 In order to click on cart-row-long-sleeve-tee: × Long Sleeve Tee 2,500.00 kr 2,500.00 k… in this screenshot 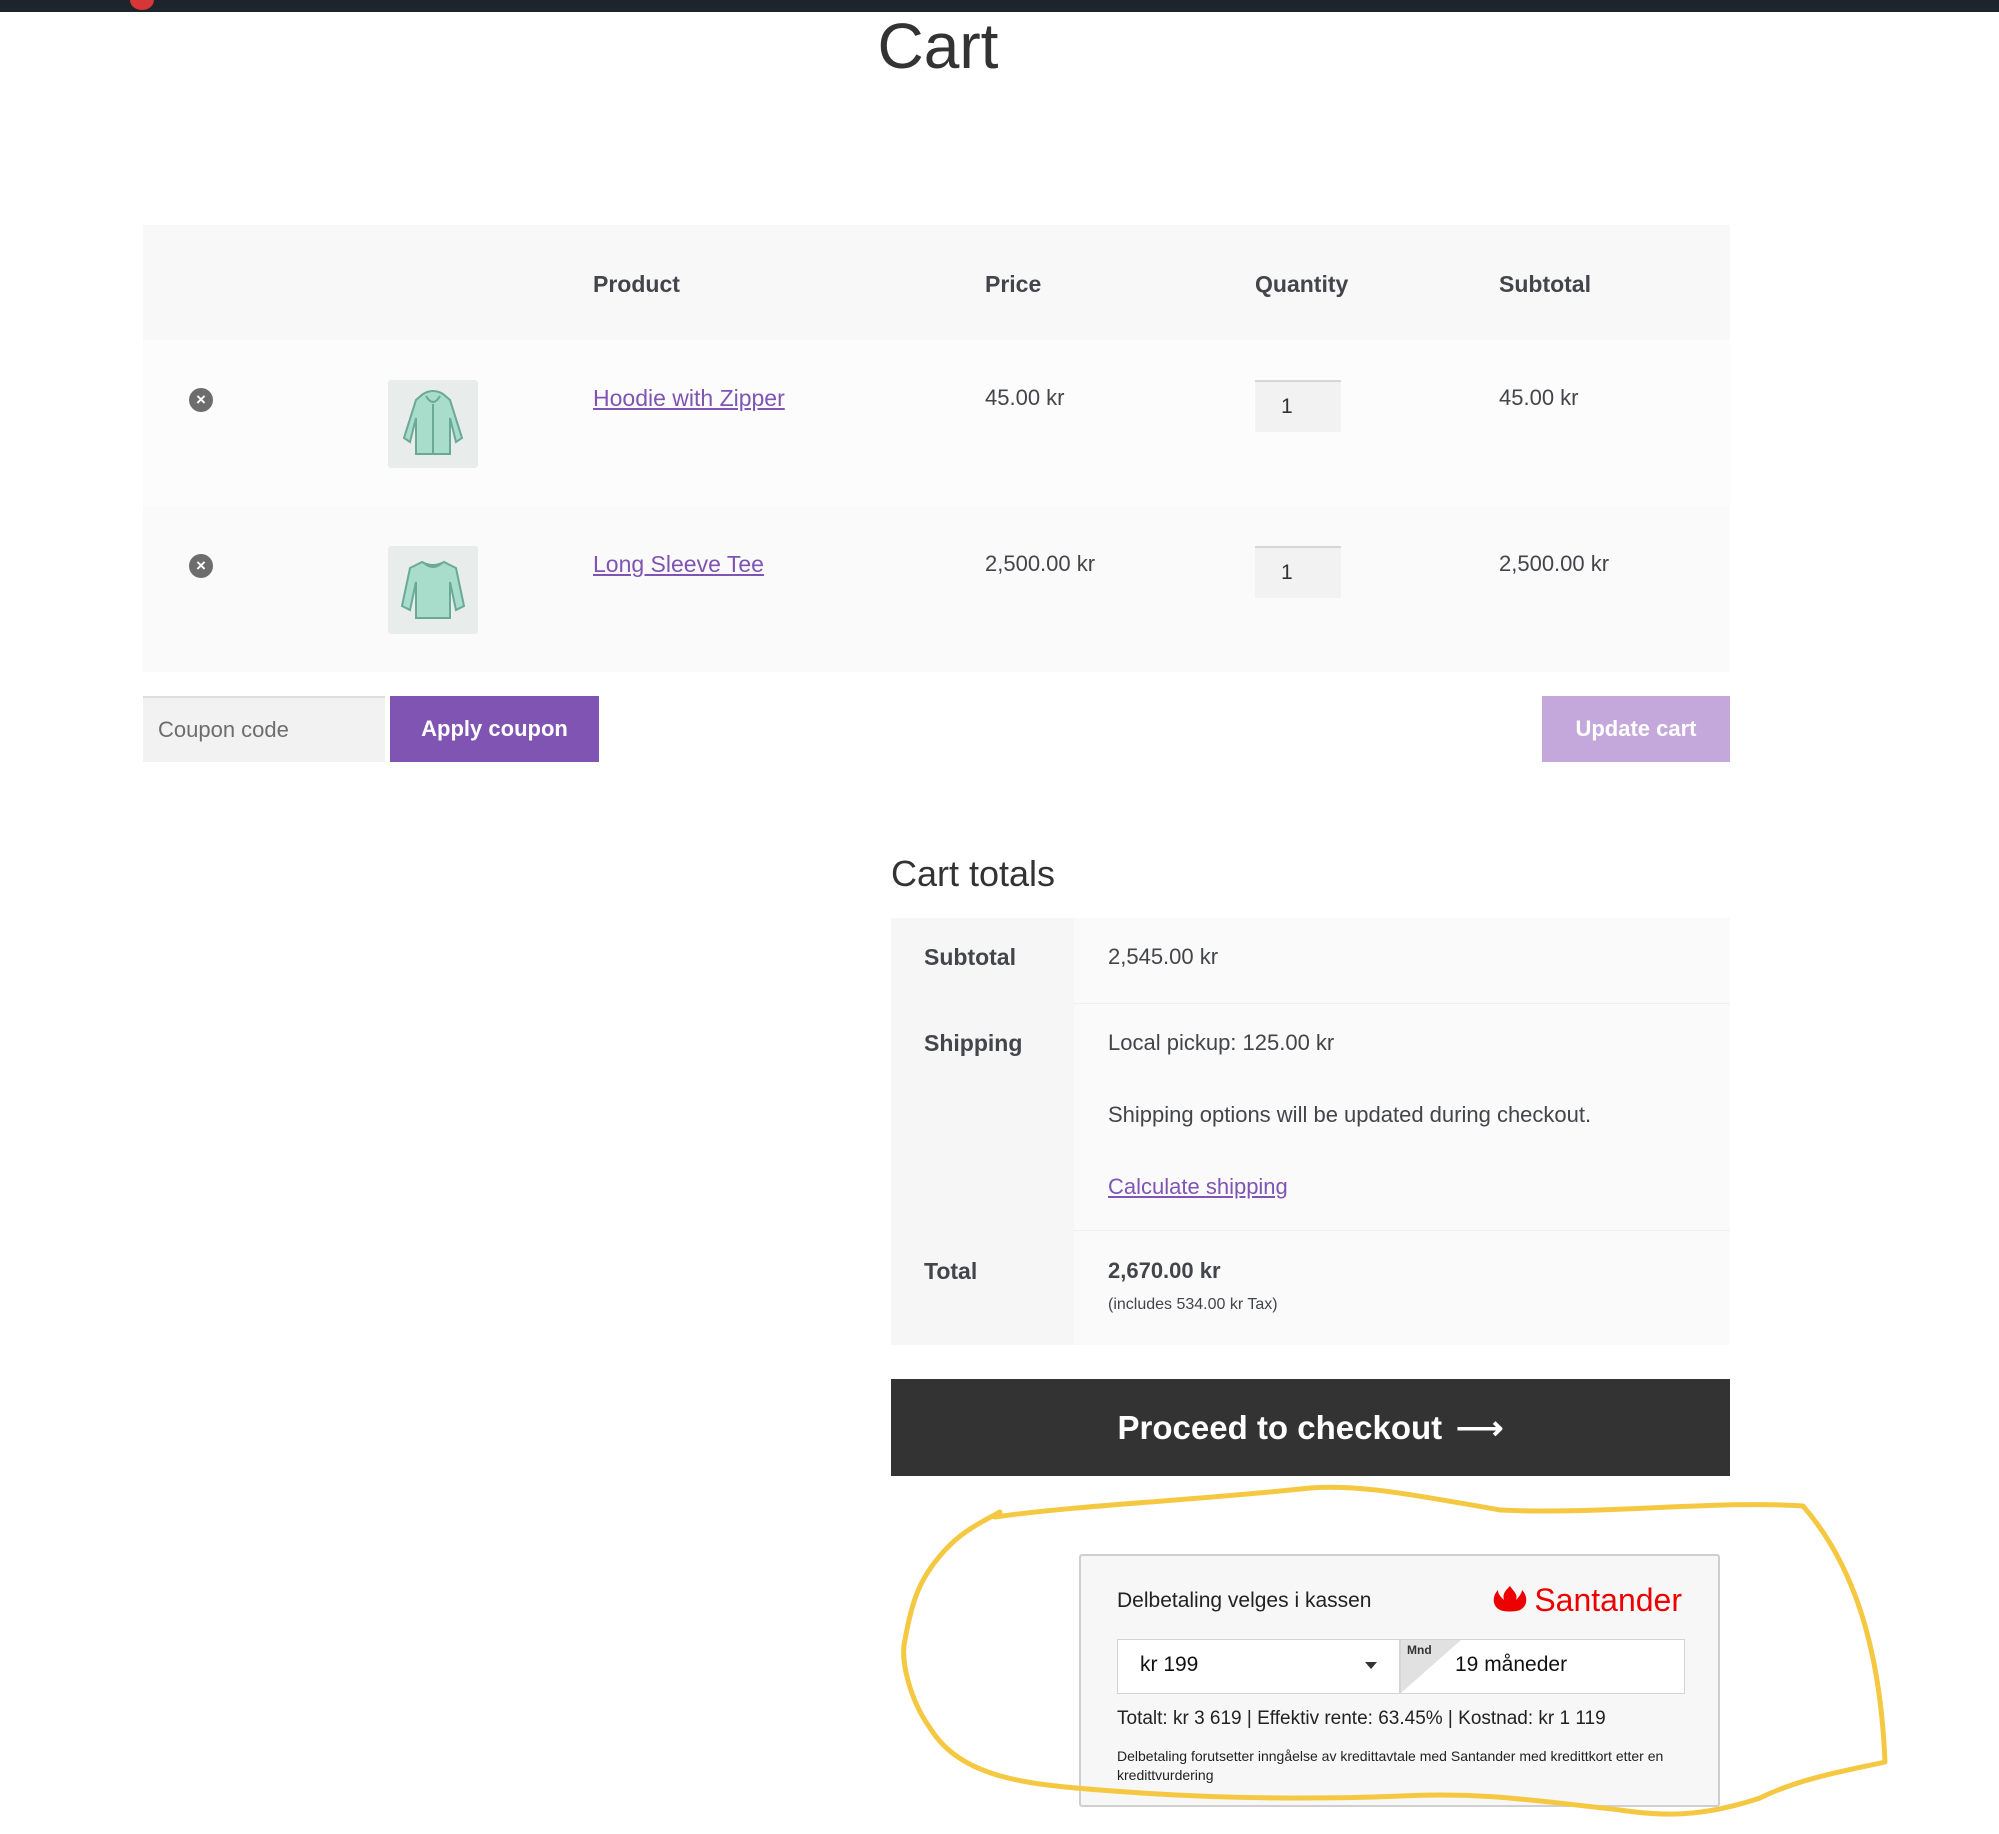, I will do `click(936, 589)`.